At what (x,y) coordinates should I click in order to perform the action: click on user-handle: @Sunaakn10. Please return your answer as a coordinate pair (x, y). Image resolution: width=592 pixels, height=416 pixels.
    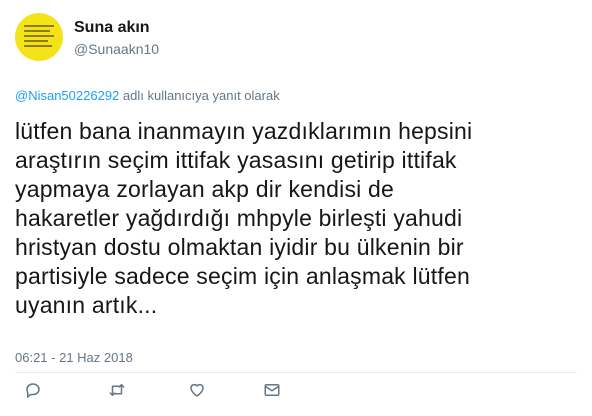
    Looking at the image, I should click on (116, 49).